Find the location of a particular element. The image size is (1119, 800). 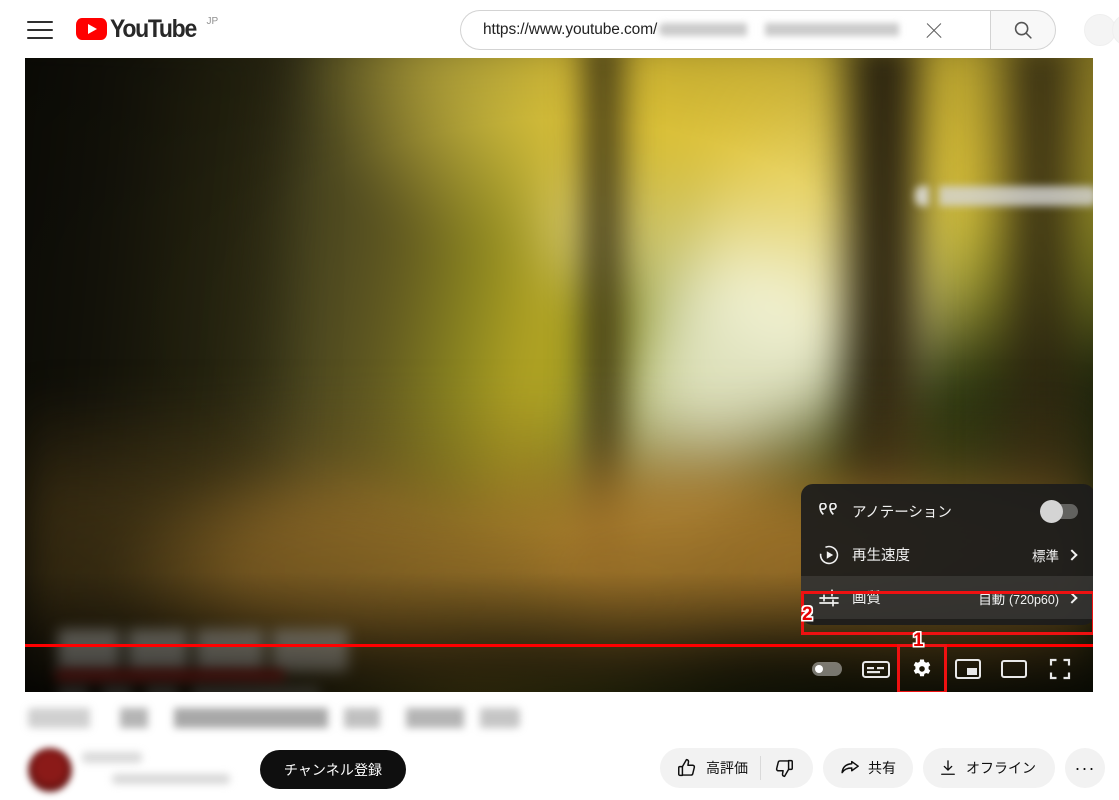

settings-menu-item-annotations: アノテーション is located at coordinates (947, 511).